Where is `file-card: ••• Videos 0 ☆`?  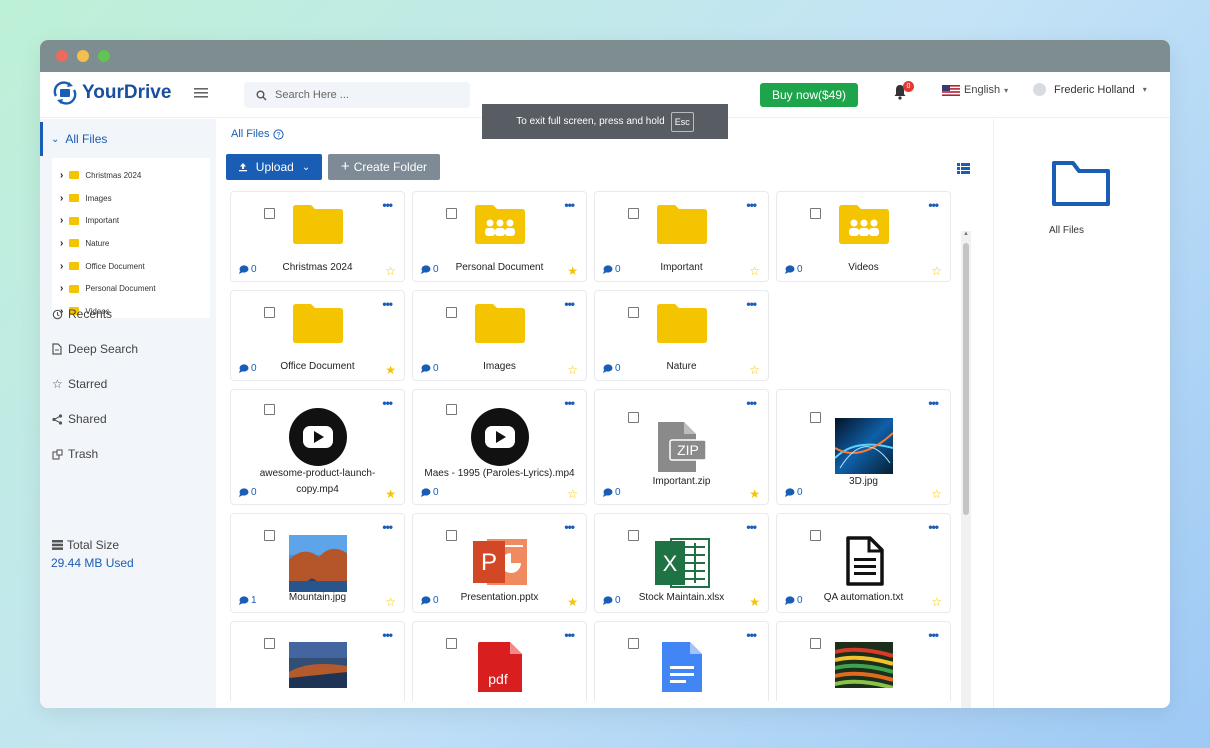 file-card: ••• Videos 0 ☆ is located at coordinates (863, 236).